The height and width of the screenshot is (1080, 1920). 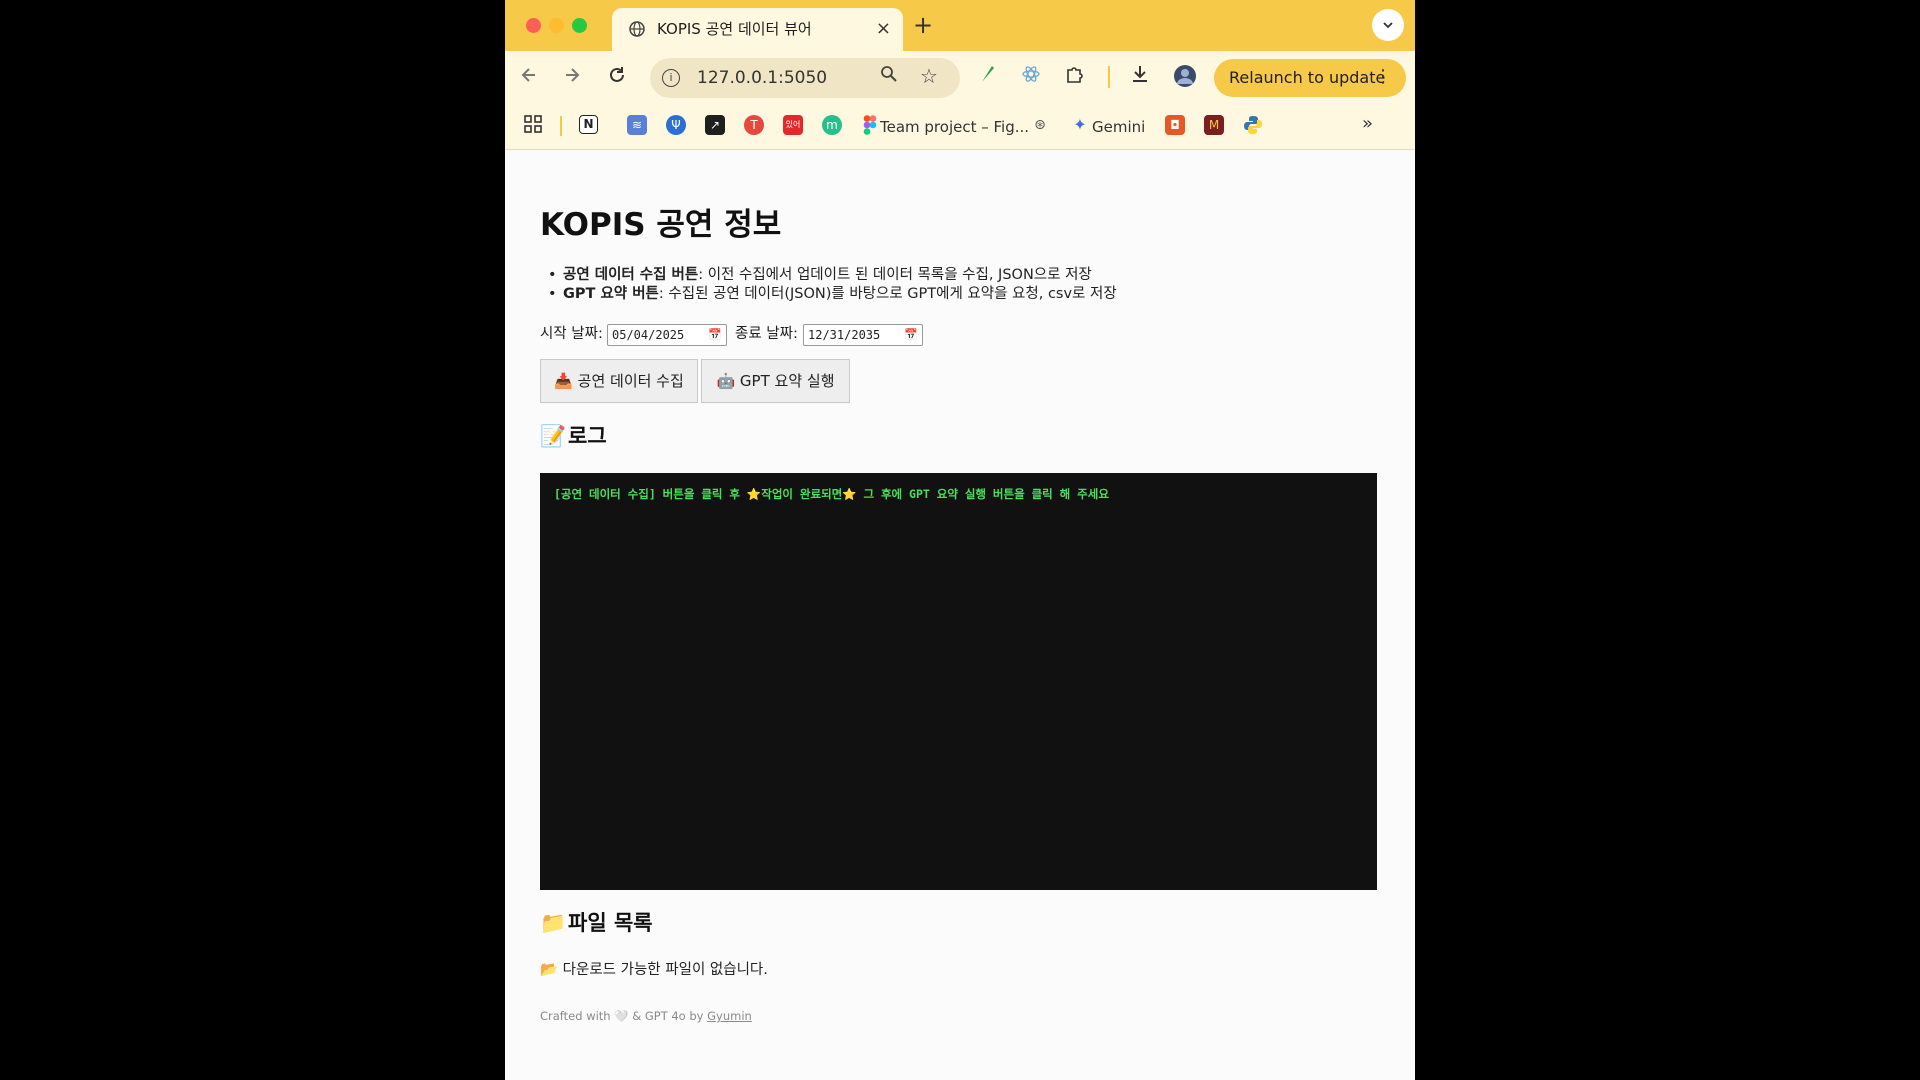 What do you see at coordinates (654, 970) in the screenshot?
I see `files-empty-message: 📂 다운로드 가능한 파일이 없습니다.` at bounding box center [654, 970].